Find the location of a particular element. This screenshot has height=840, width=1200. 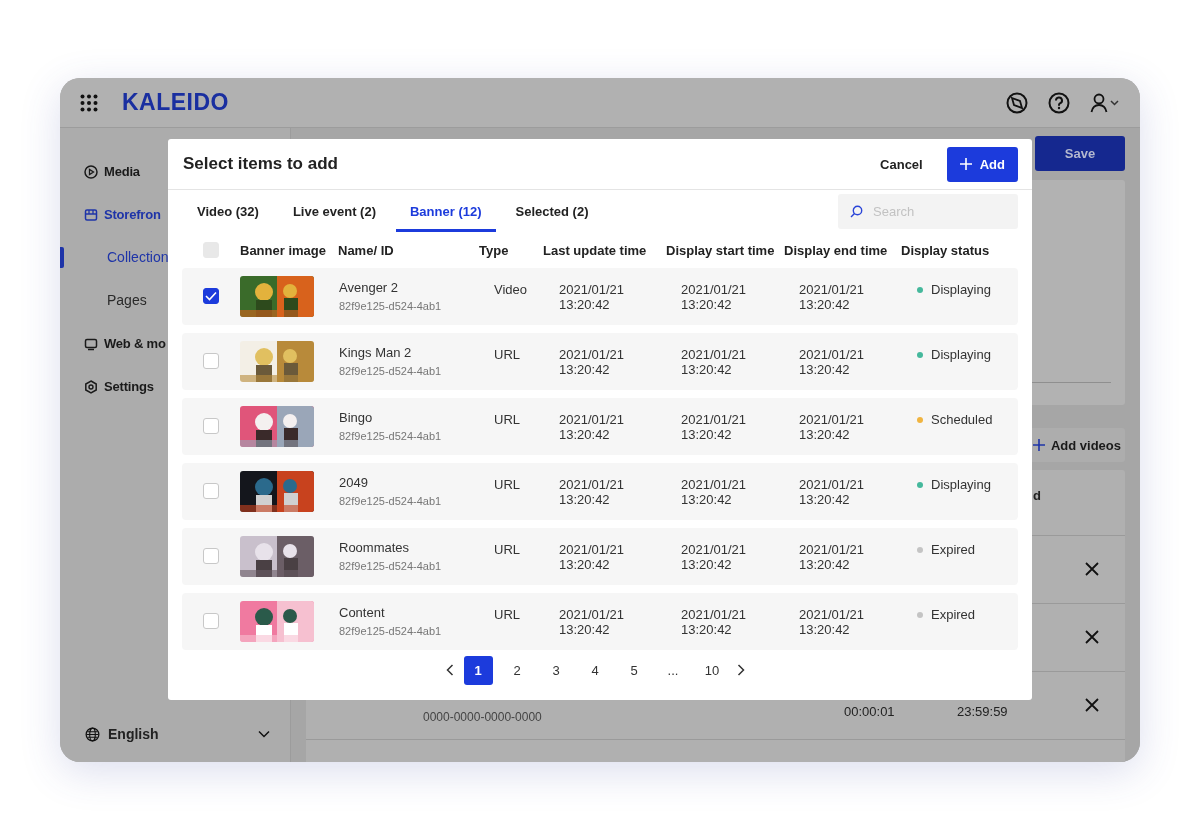

column-header: Last update time is located at coordinates (595, 250).